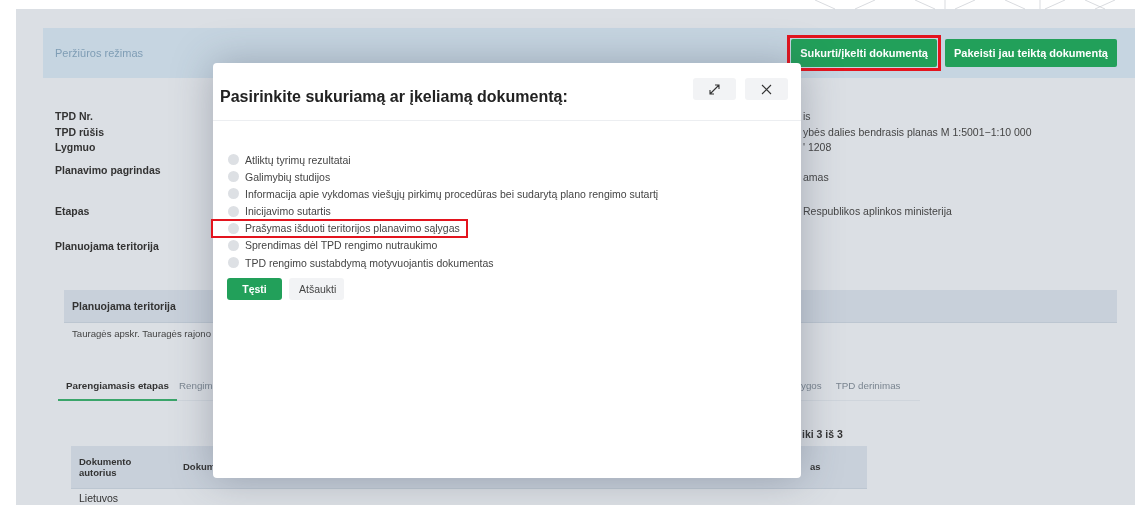  Describe the element at coordinates (124, 305) in the screenshot. I see `column-header: Planuojama teritorija` at that location.